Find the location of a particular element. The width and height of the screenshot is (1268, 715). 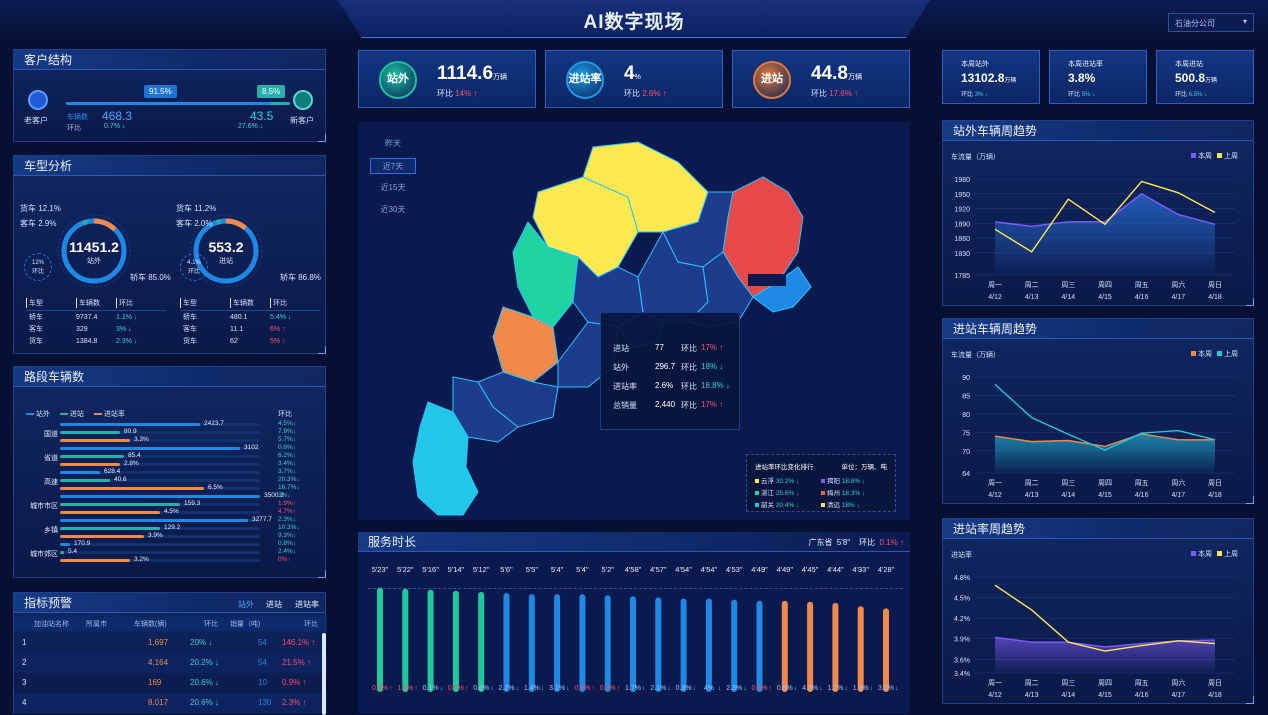

kpi-card: 进站率 4% 环比 2.6% ↑ is located at coordinates (634, 79).